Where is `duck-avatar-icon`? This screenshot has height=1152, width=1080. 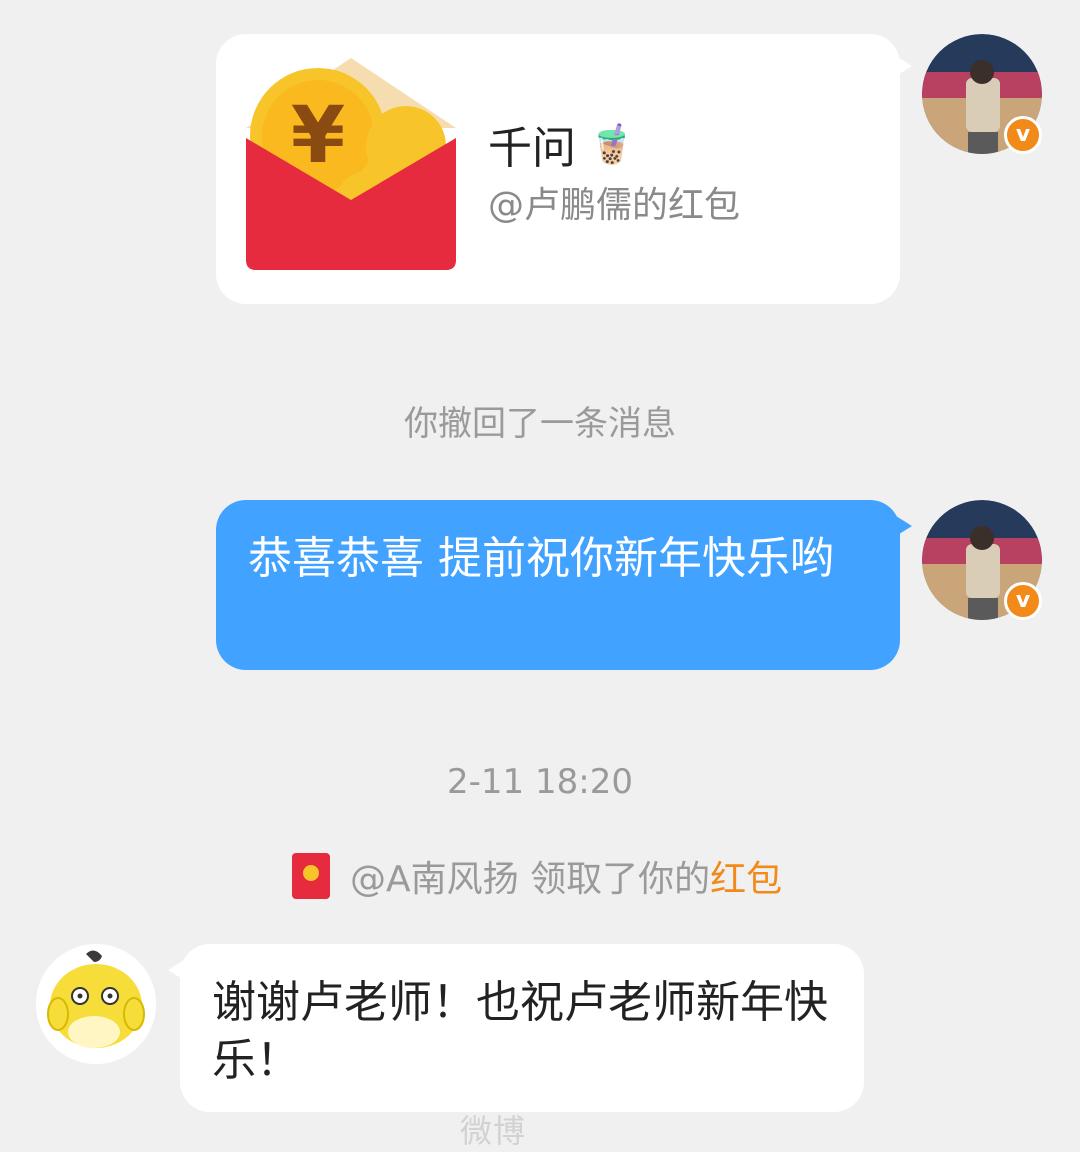
duck-avatar-icon is located at coordinates (96, 1004).